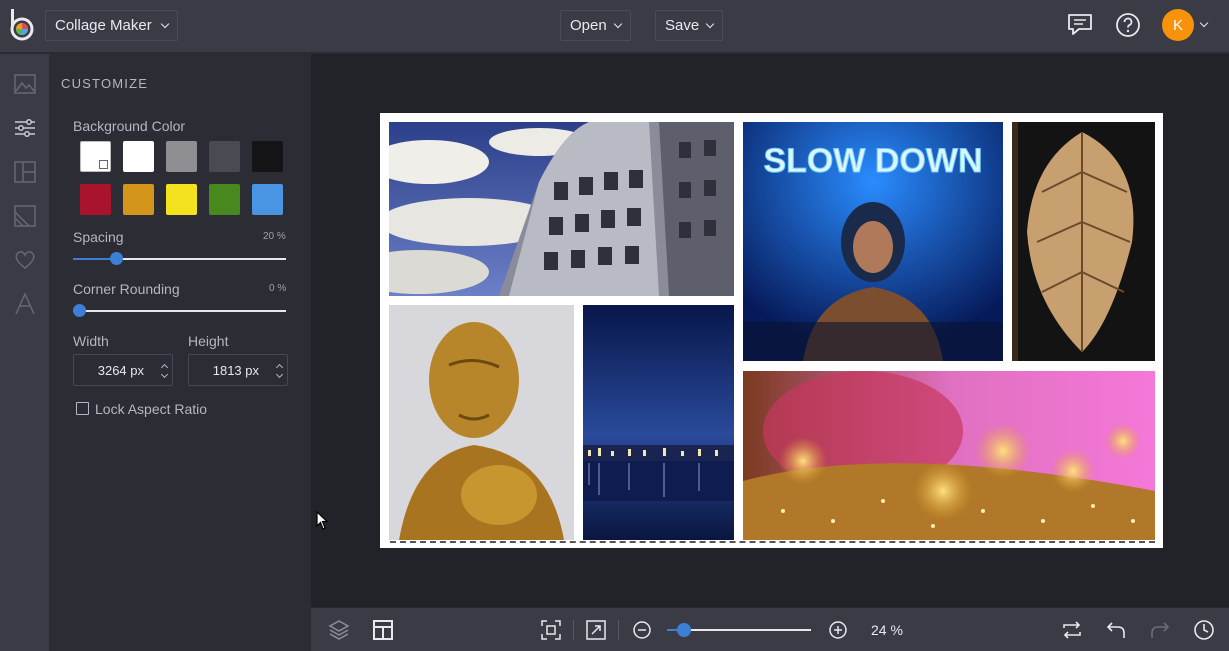 This screenshot has height=651, width=1229. What do you see at coordinates (126, 289) in the screenshot?
I see `corner-rounding-label: Corner Rounding` at bounding box center [126, 289].